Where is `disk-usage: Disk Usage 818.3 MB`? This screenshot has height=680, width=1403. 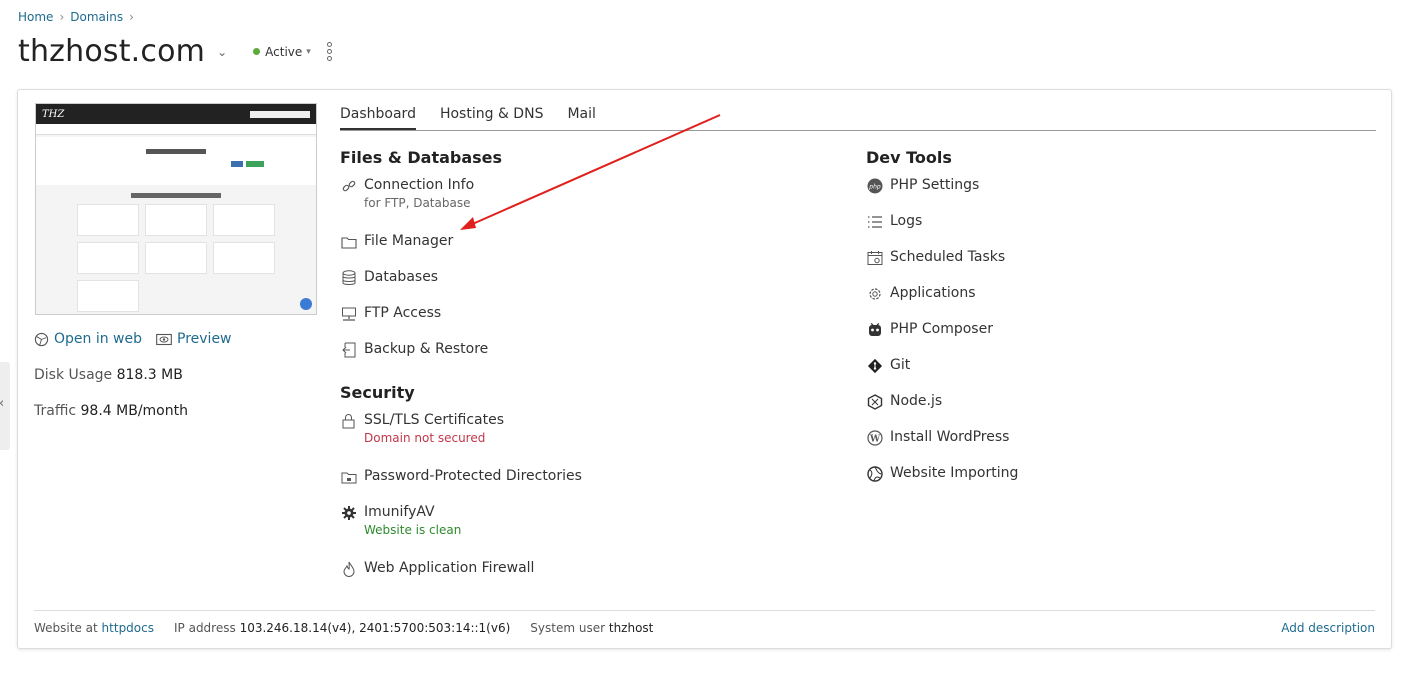
disk-usage: Disk Usage 818.3 MB is located at coordinates (108, 375).